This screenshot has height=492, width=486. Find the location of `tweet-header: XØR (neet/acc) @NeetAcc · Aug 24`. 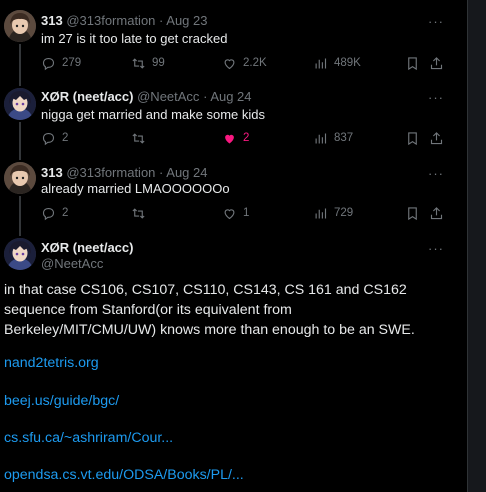

tweet-header: XØR (neet/acc) @NeetAcc · Aug 24 is located at coordinates (146, 96).